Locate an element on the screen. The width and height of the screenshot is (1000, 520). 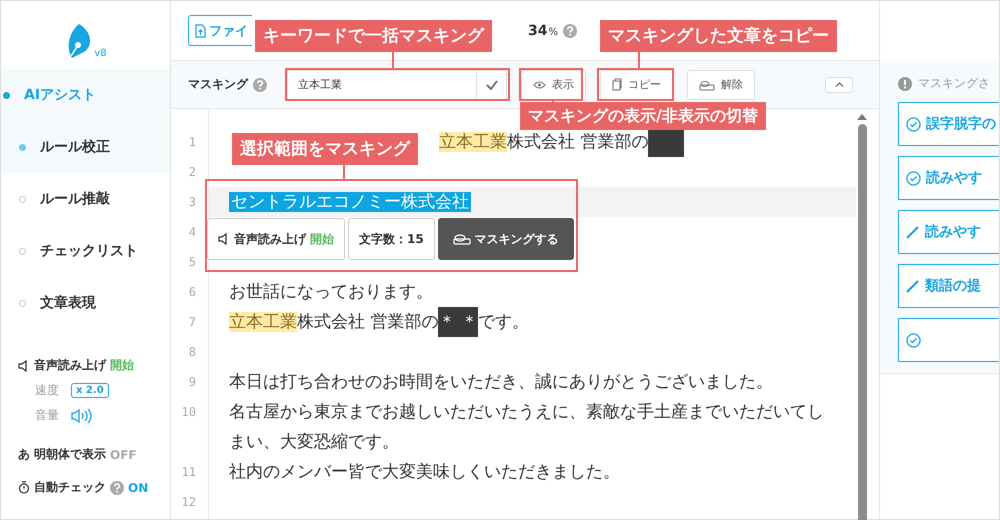
alert-icon is located at coordinates (905, 83).